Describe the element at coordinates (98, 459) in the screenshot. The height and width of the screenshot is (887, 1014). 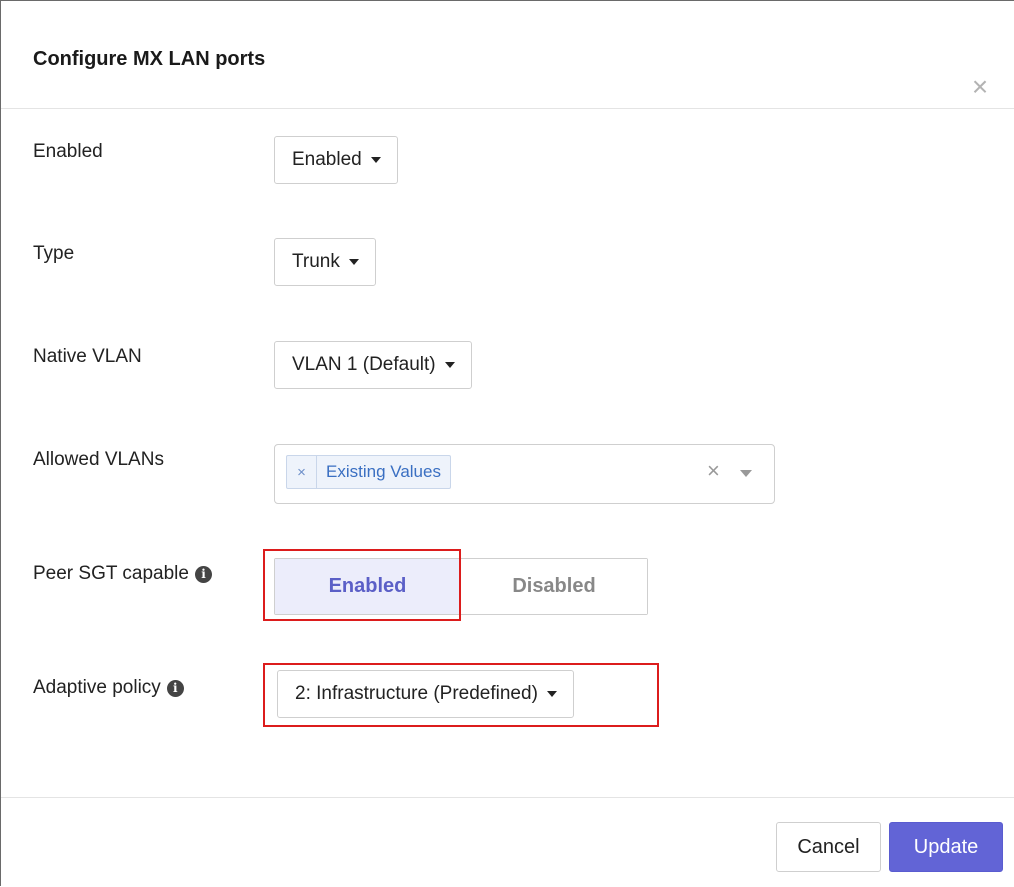
I see `allowed-vlans-label: Allowed VLANs` at that location.